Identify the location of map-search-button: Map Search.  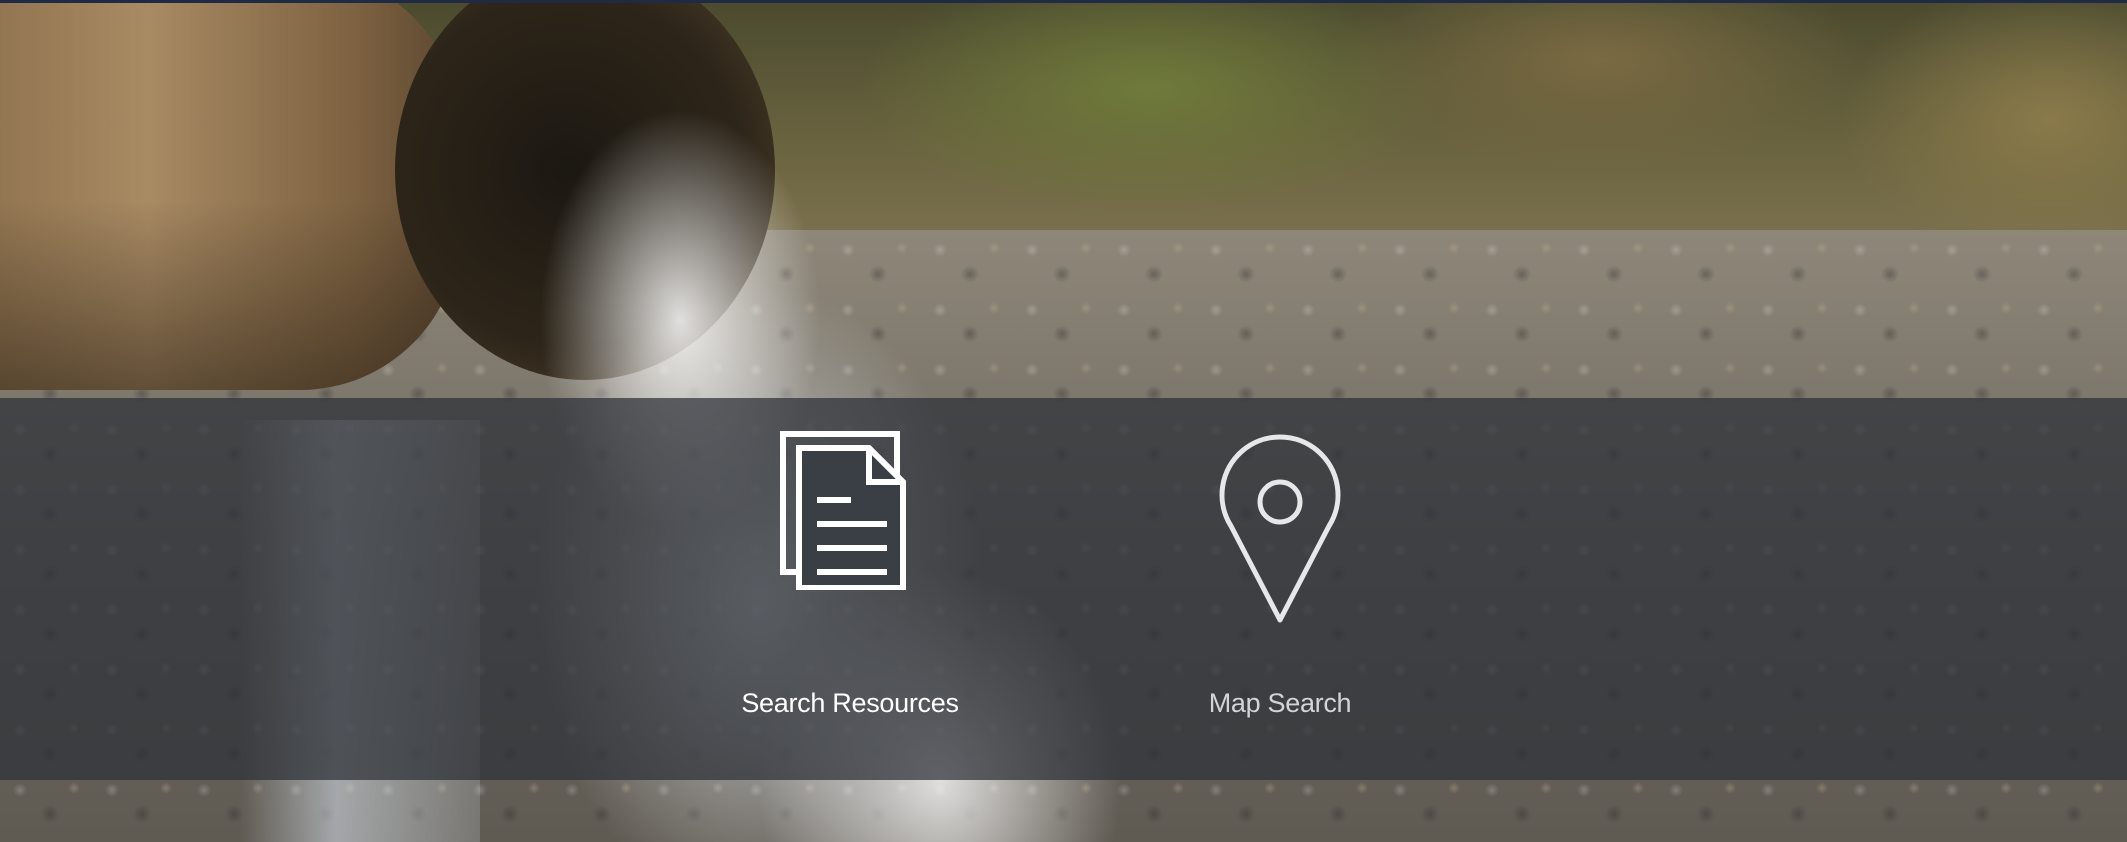
(1280, 589).